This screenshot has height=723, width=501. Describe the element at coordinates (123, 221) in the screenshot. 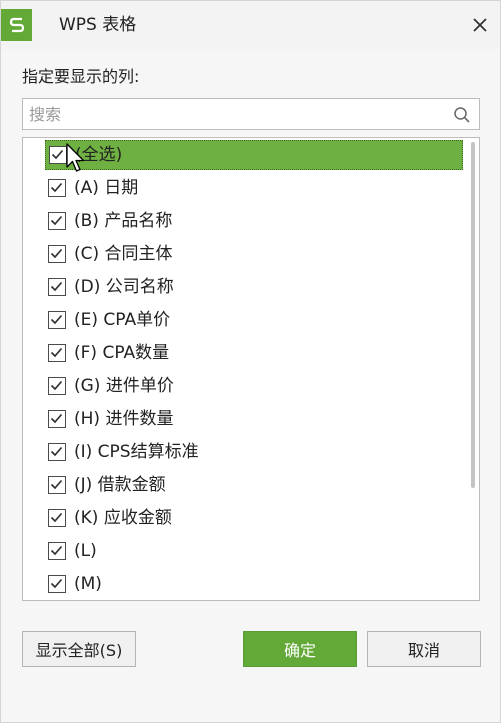

I see `column-list-item-label: (B) 产品名称` at that location.